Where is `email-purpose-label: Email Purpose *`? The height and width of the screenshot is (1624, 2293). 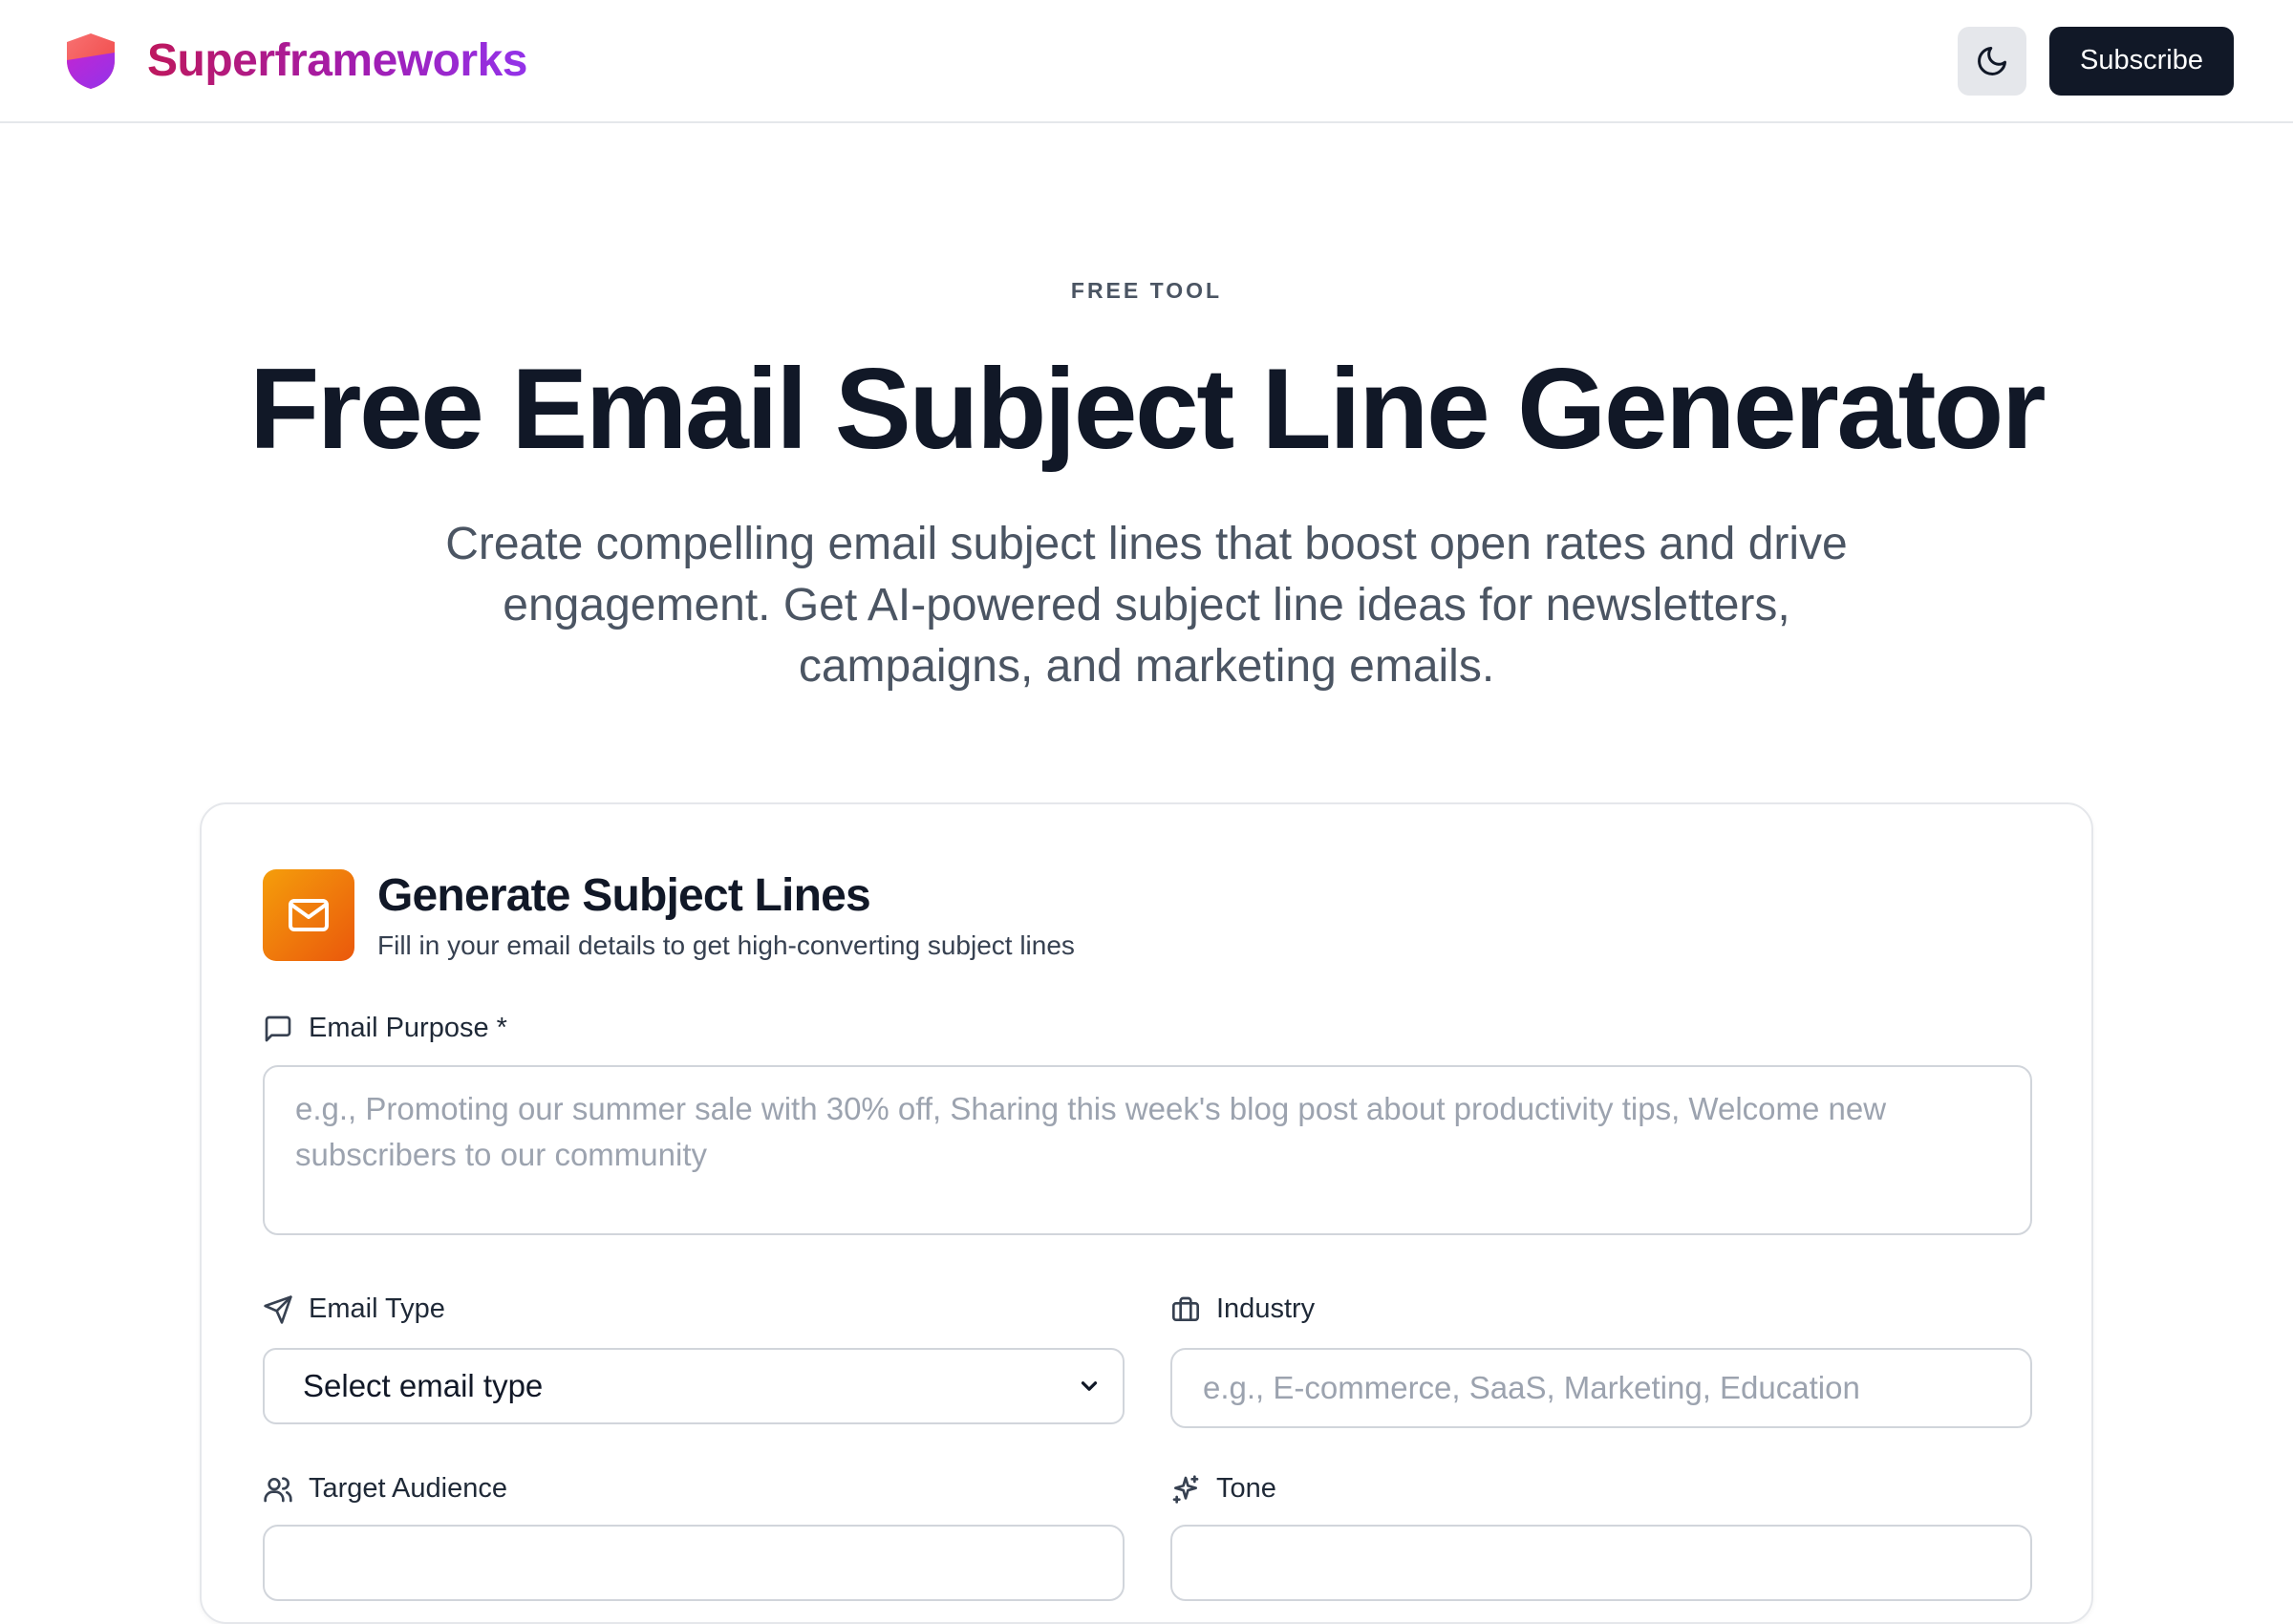 email-purpose-label: Email Purpose * is located at coordinates (385, 1029).